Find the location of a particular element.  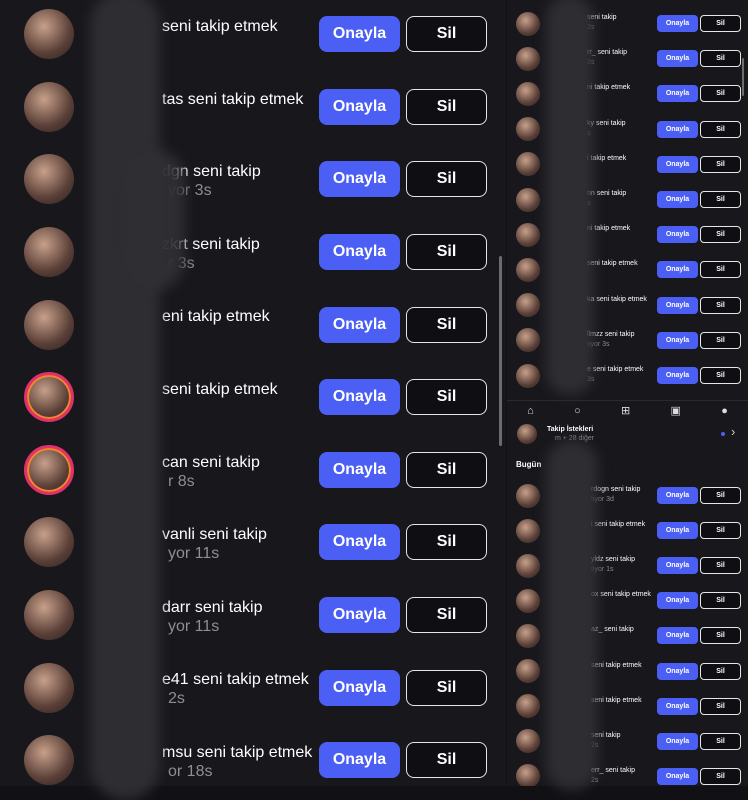

home-icon: ⌂ is located at coordinates (530, 411).